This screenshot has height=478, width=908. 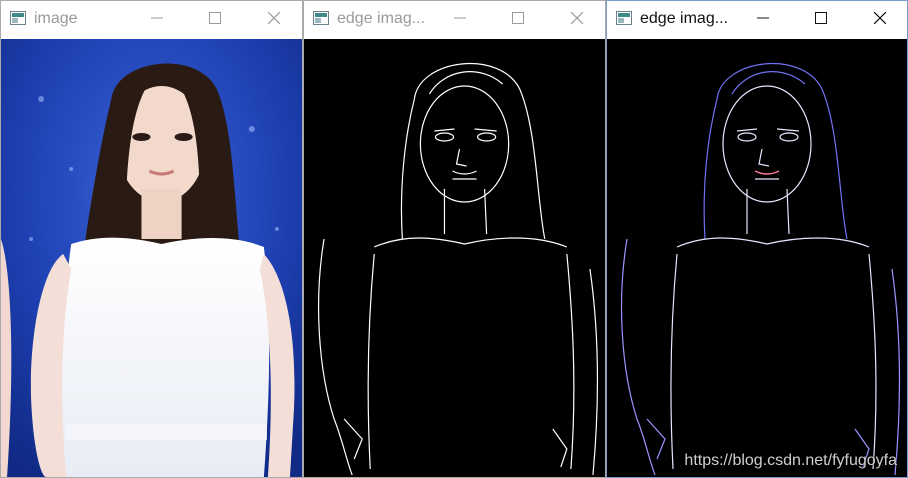 I want to click on window-title: image, so click(x=56, y=18).